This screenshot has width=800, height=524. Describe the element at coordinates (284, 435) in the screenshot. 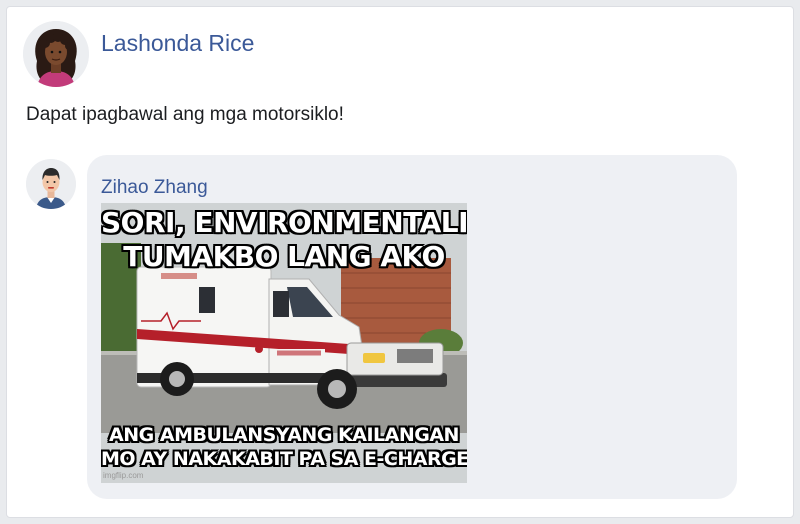

I see `meme-bottom-line-1: ANG AMBULANSYANG KAILANGAN` at that location.